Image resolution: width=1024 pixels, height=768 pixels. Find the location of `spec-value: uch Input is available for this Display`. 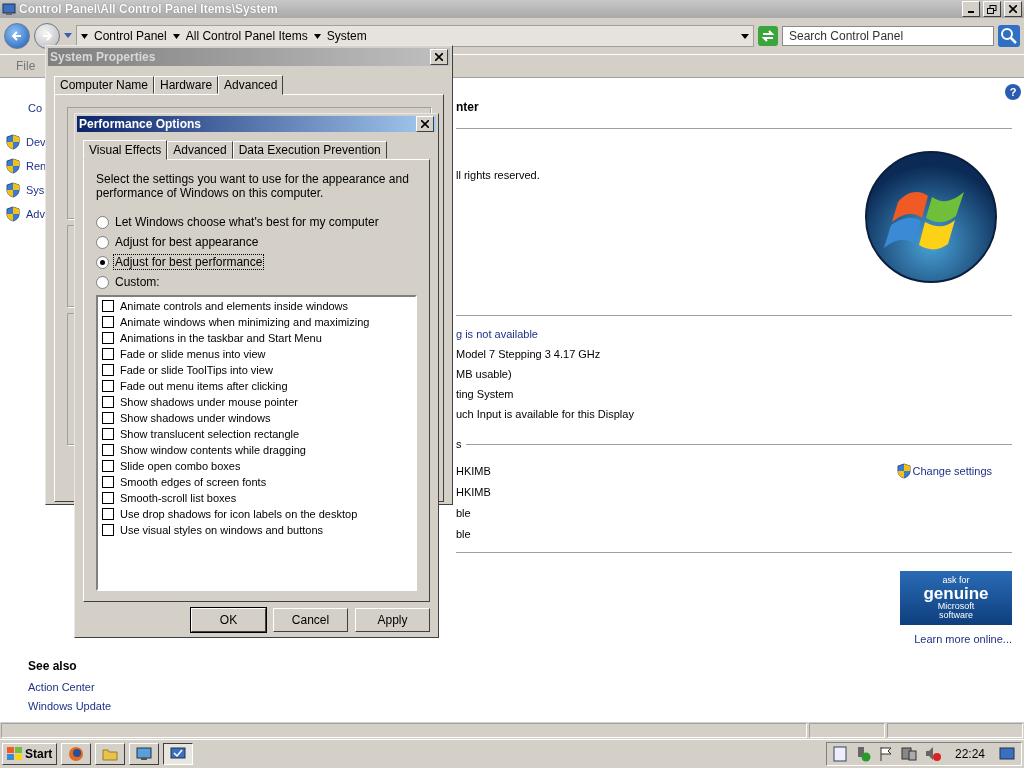

spec-value: uch Input is available for this Display is located at coordinates (545, 414).